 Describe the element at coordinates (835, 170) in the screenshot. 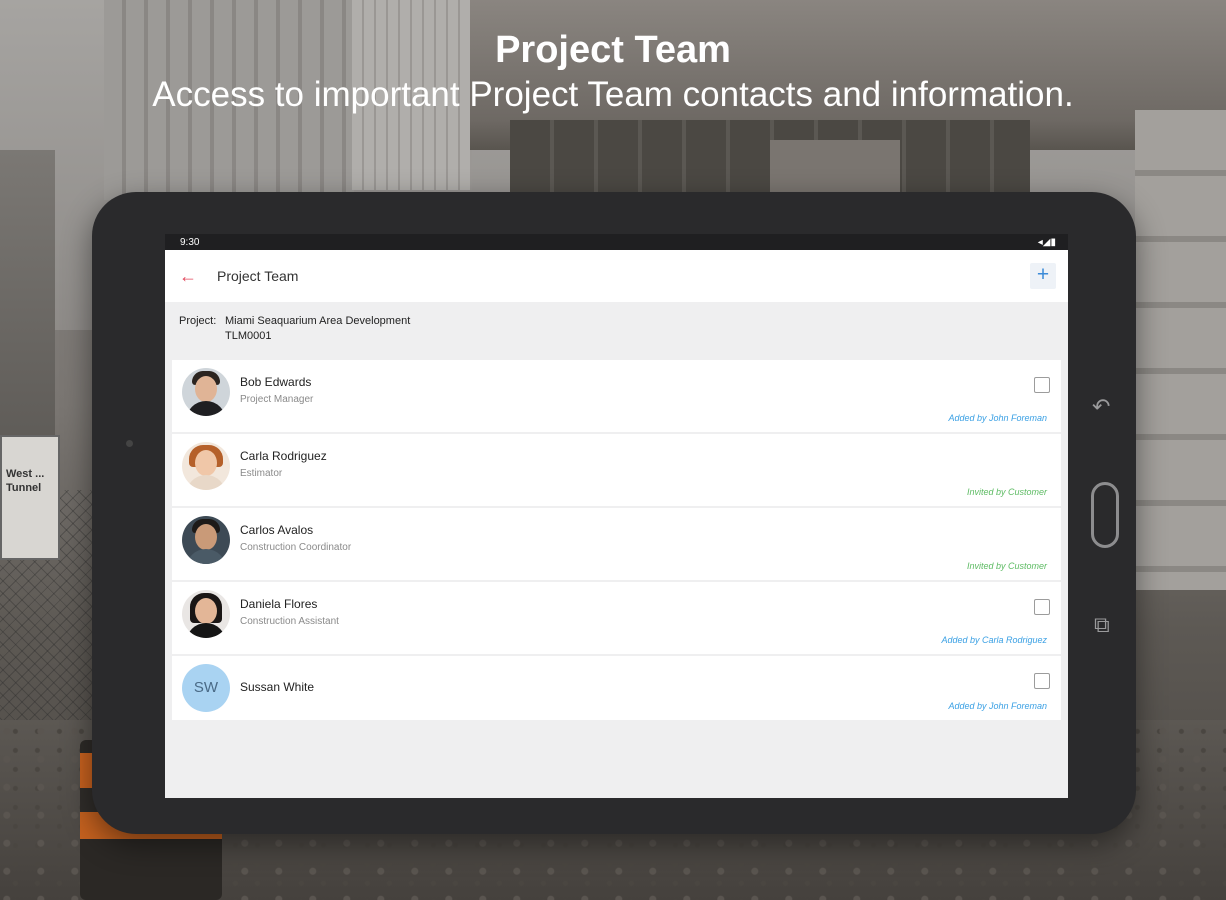

I see `overpass-pillar` at that location.